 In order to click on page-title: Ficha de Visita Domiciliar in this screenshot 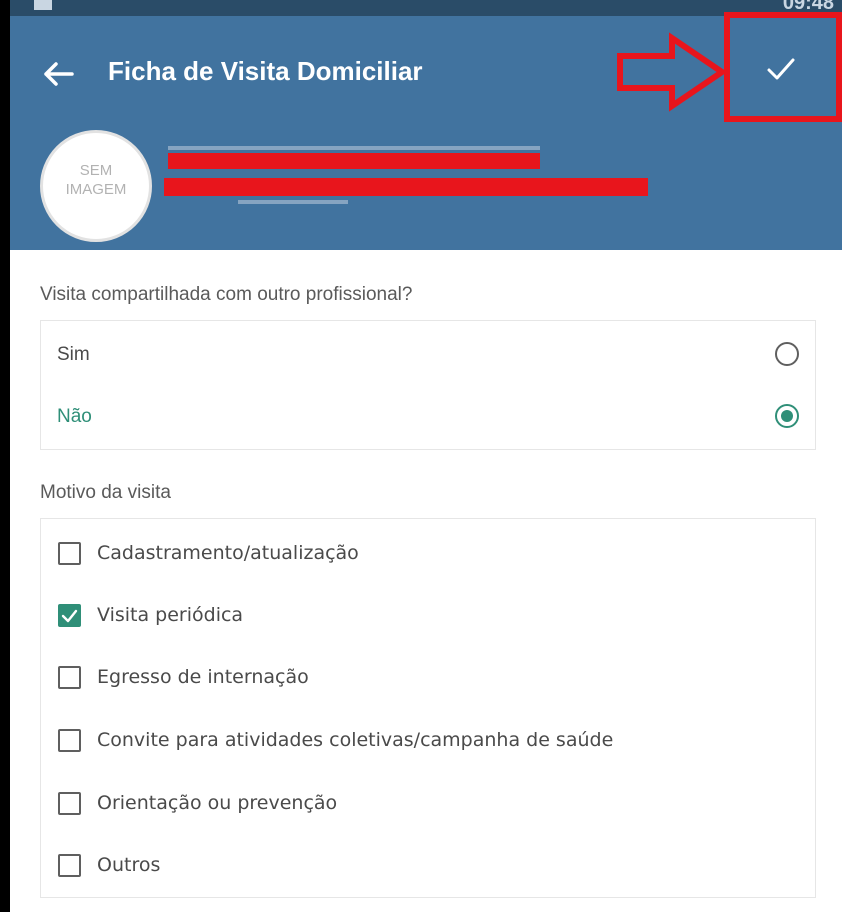, I will do `click(265, 71)`.